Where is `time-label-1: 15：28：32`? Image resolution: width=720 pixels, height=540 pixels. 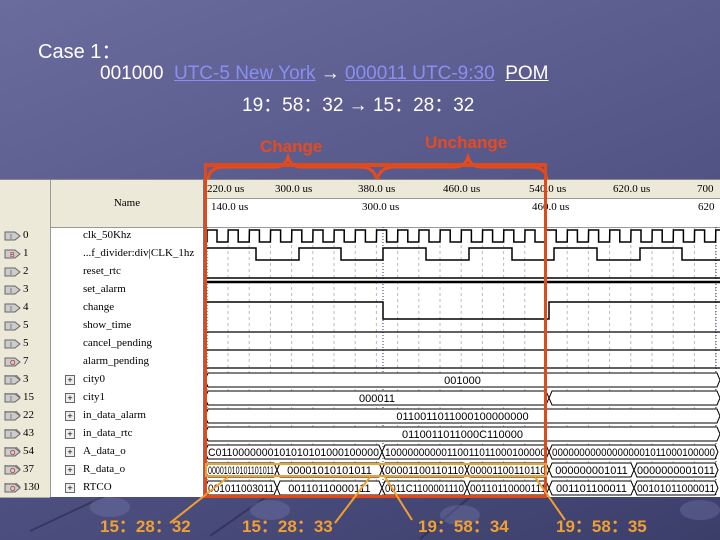
time-label-1: 15：28：32 is located at coordinates (145, 526).